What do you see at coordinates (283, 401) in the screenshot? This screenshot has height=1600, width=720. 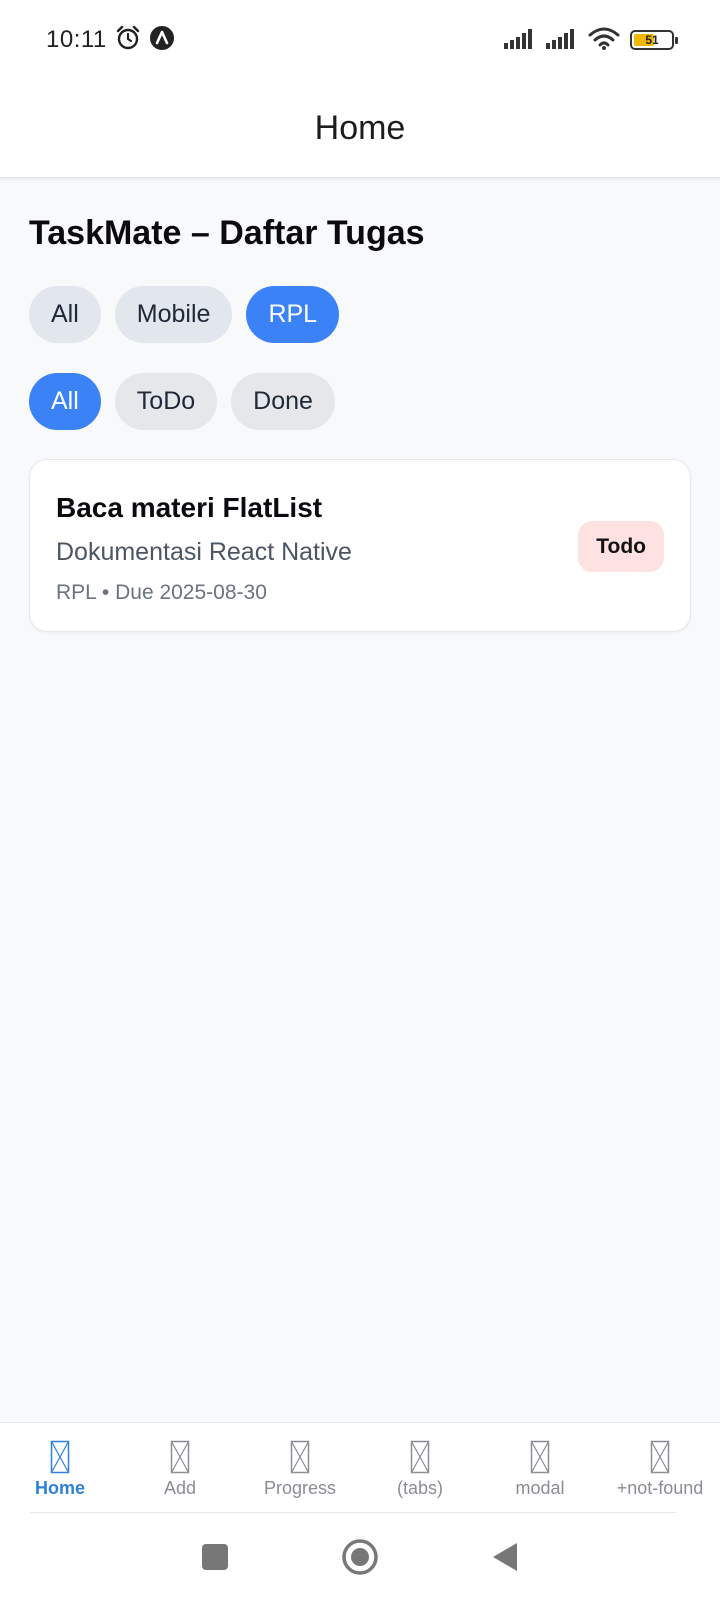 I see `status-chip-done: Done` at bounding box center [283, 401].